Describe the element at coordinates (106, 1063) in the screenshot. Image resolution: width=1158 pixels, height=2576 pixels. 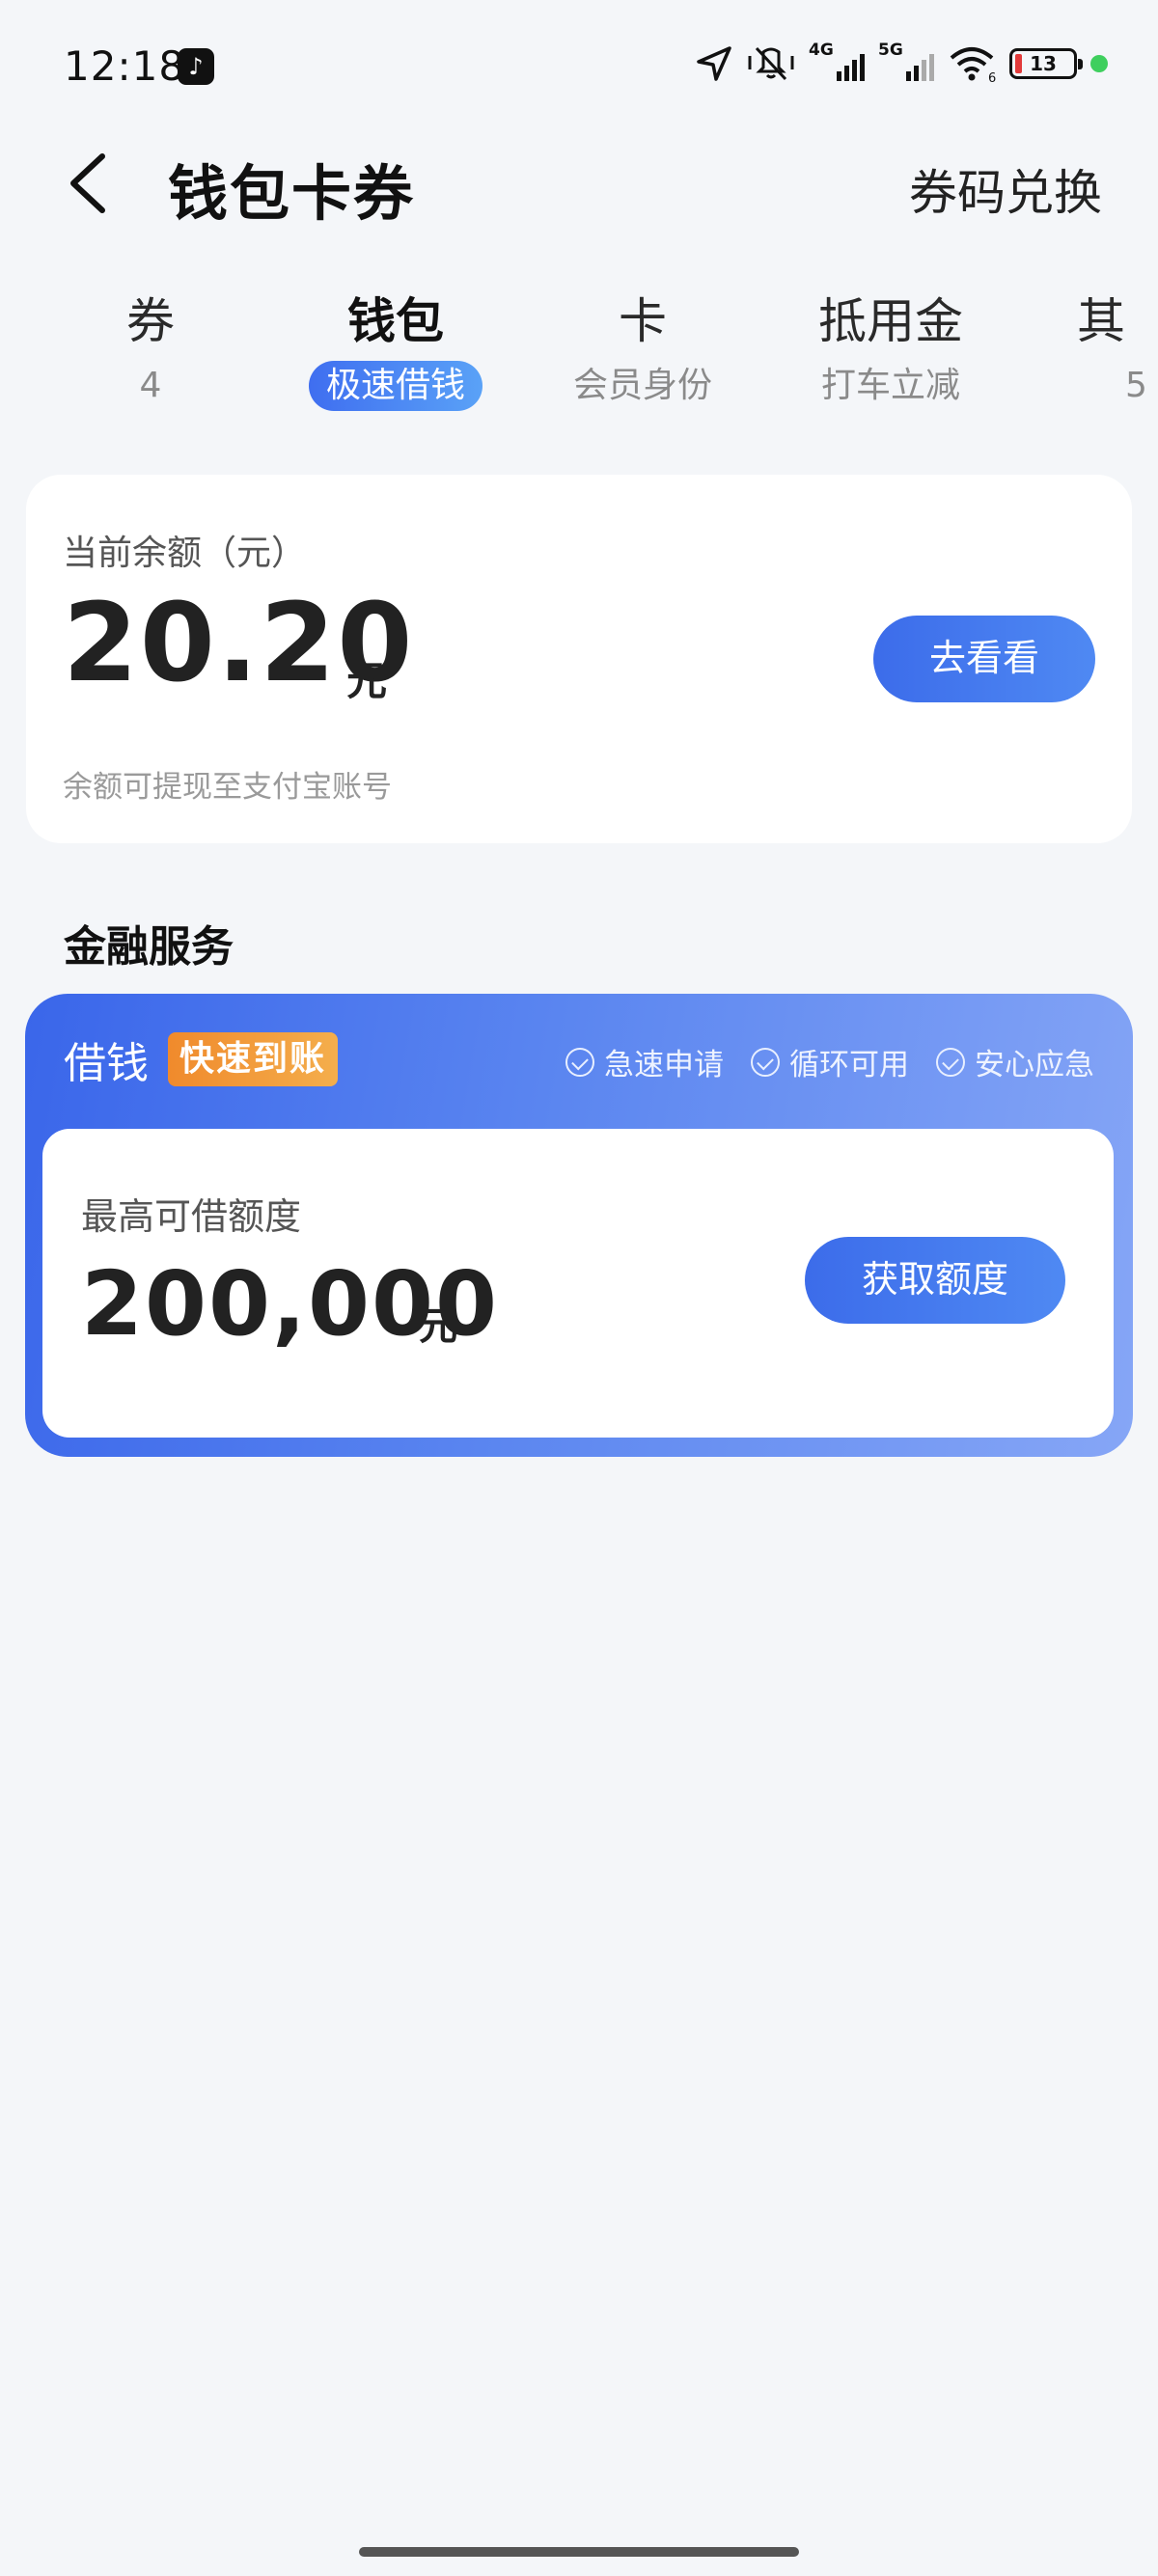
I see `loan-title: 借钱` at that location.